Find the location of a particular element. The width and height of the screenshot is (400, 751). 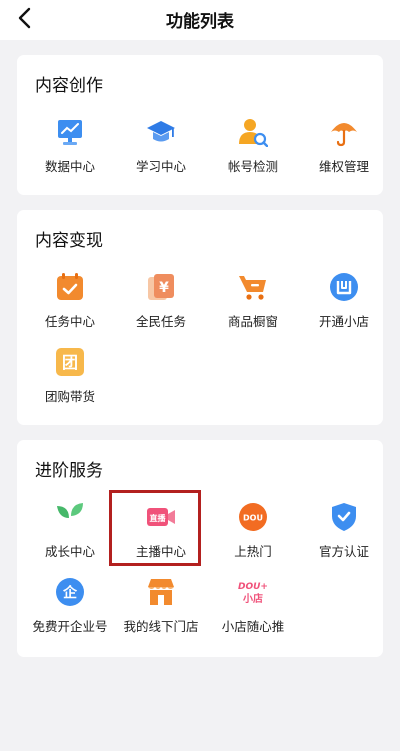

item-rights-management: 维权管理 is located at coordinates (344, 147).